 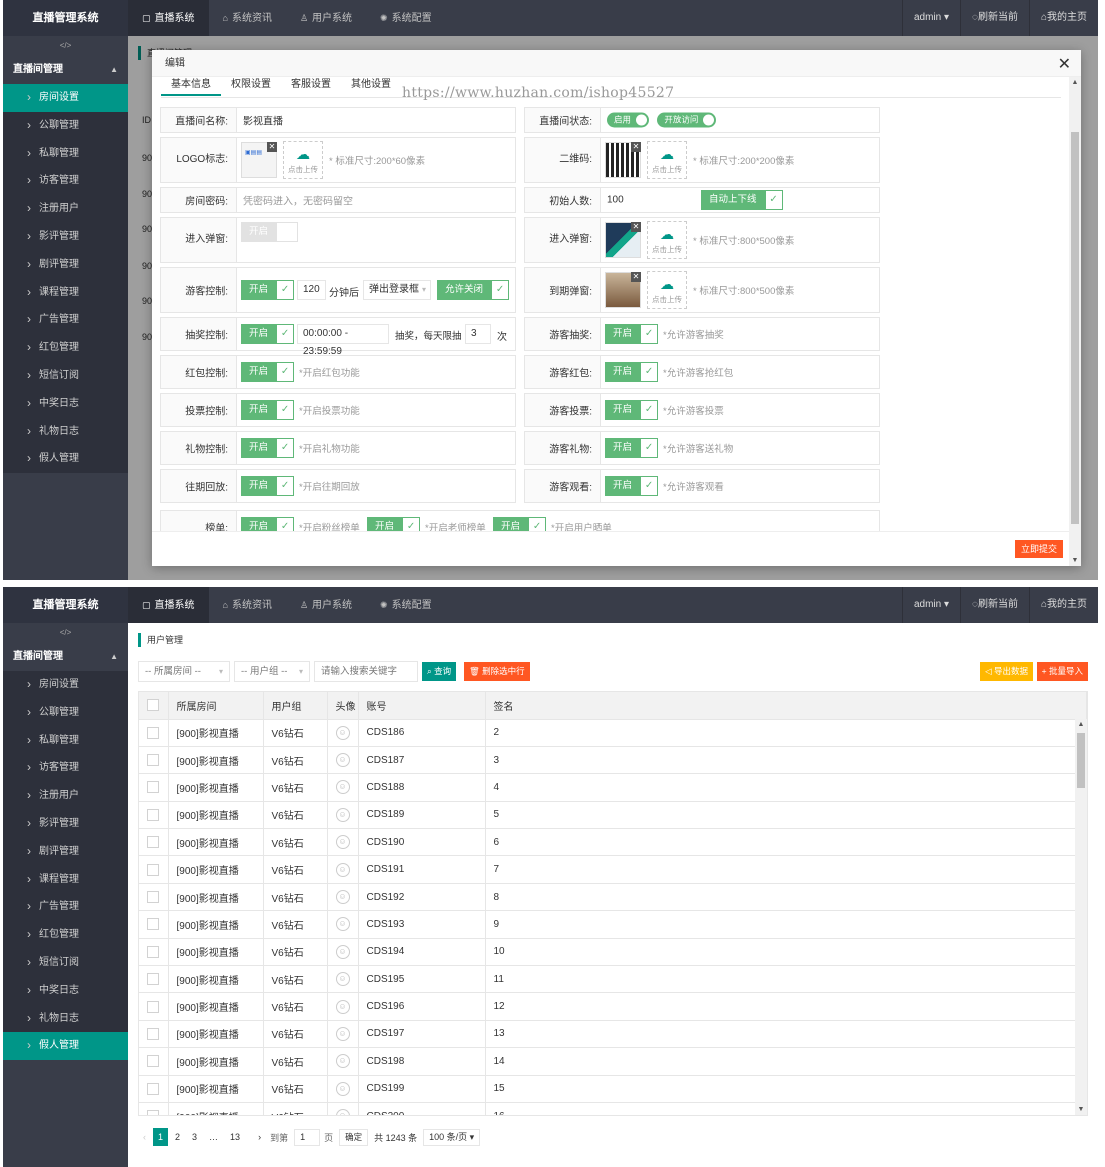 What do you see at coordinates (613, 1108) in the screenshot?
I see `table-row: [900]影视直播V6钻石 ☺ CDS20016` at bounding box center [613, 1108].